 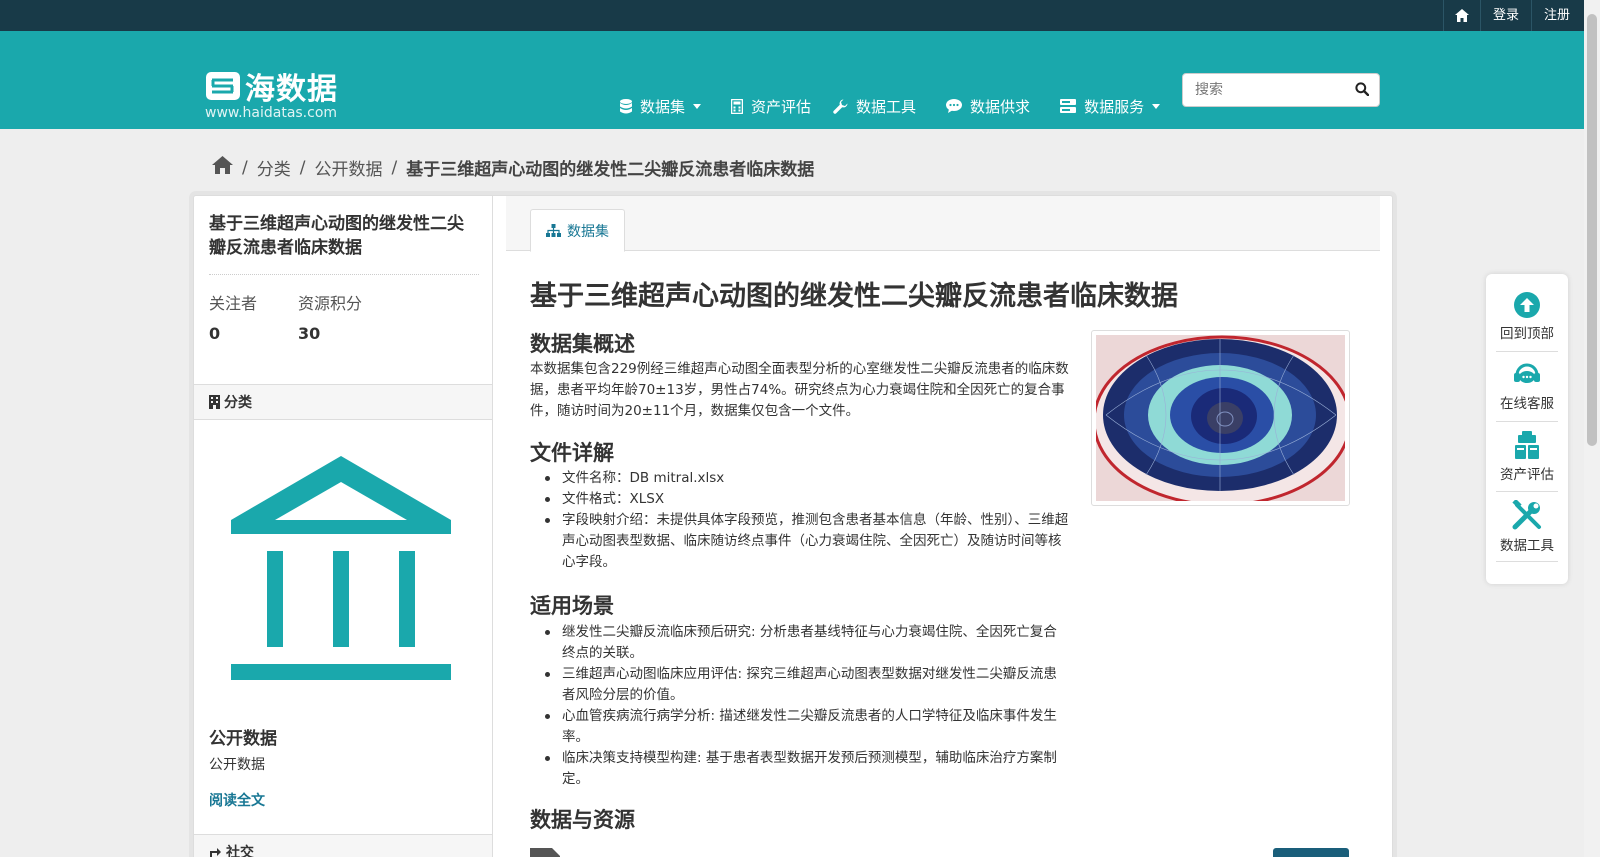 I want to click on sidebar-dataset-title: 基于三维超声心动图的继发性二尖瓣反流患者临床数据, so click(x=336, y=236).